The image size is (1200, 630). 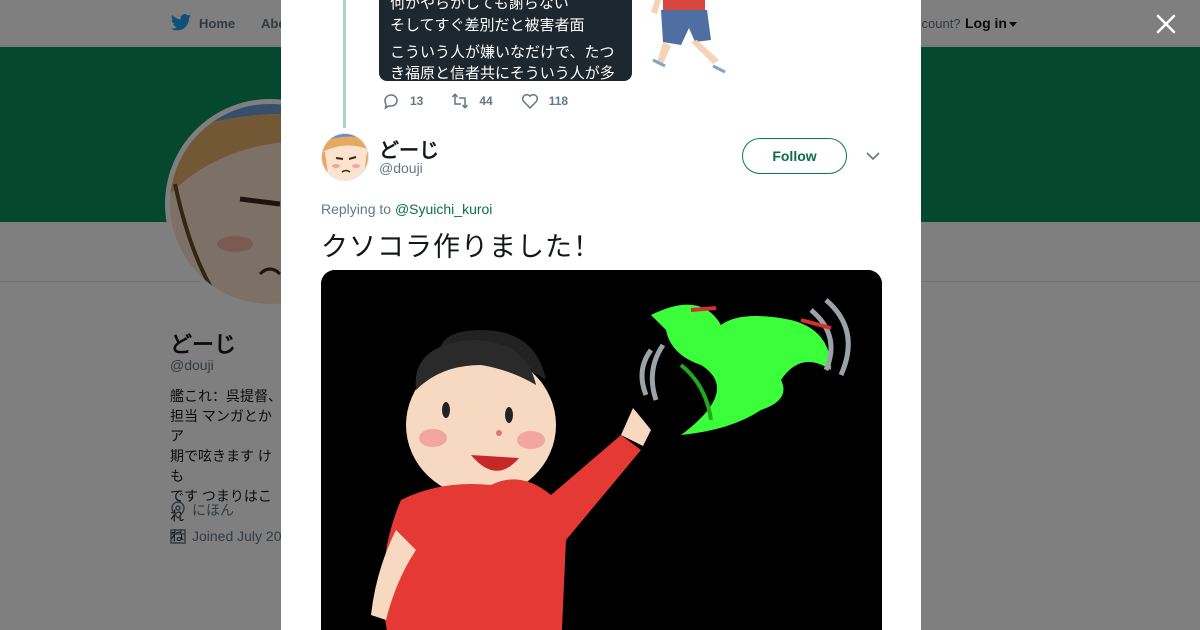 I want to click on reply-count: 13, so click(x=417, y=101).